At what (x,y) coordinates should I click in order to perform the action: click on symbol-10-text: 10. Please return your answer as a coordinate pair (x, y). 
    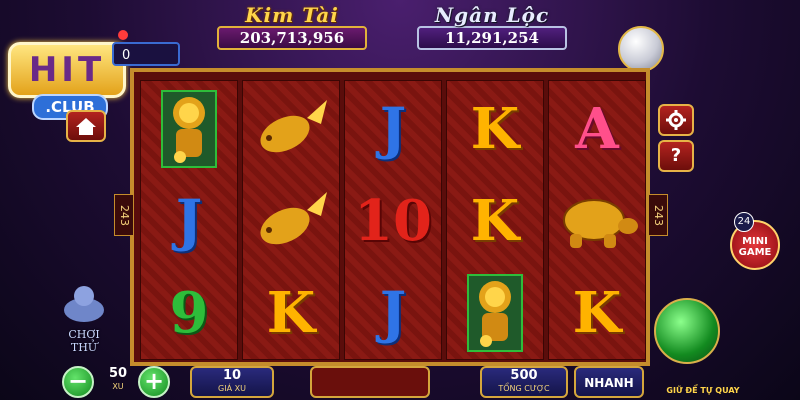
    Looking at the image, I should click on (393, 221).